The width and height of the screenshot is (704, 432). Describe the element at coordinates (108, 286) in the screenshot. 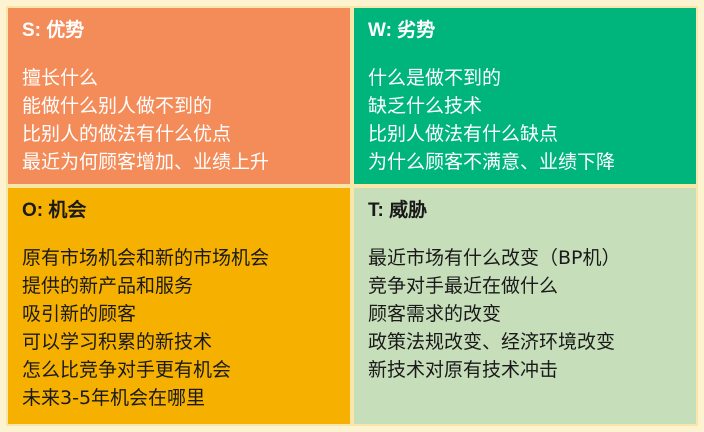

I see `list-item: 提供的新产品和服务` at that location.